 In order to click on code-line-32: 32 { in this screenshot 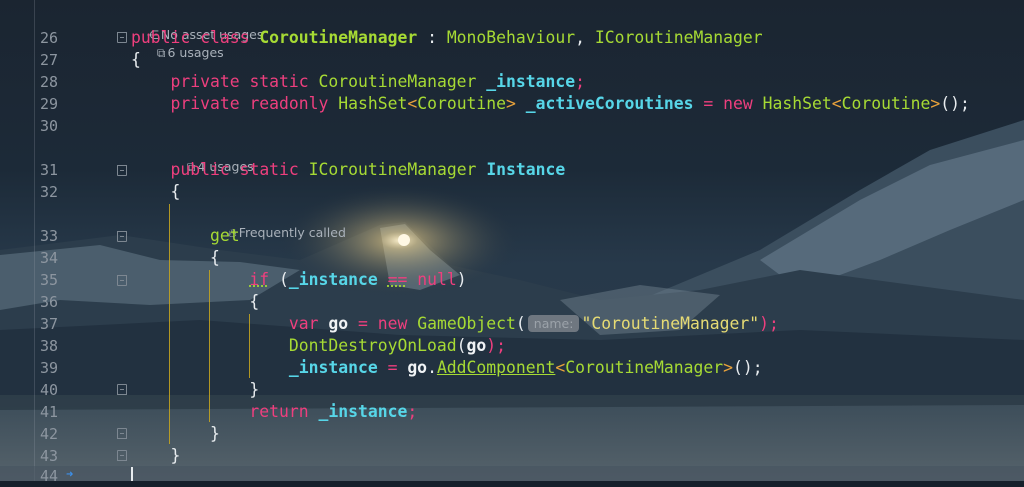, I will do `click(512, 192)`.